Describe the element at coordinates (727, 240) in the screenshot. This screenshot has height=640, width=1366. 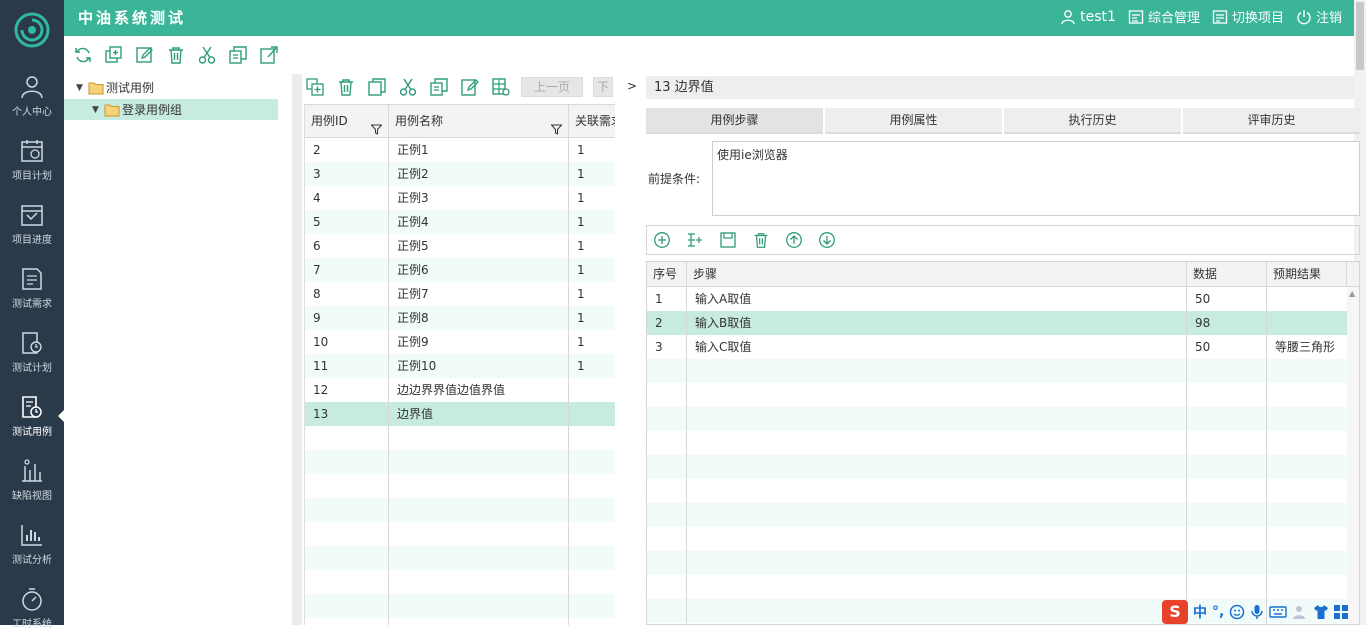
I see `save-icon` at that location.